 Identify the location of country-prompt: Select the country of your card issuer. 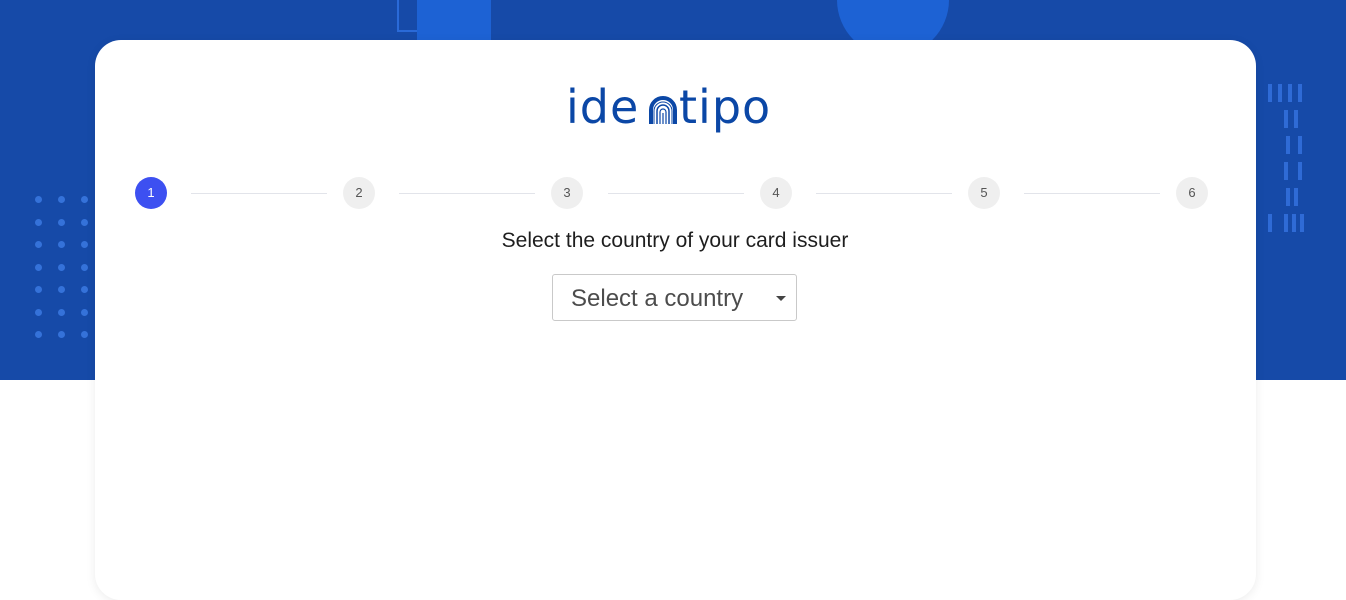
(675, 240).